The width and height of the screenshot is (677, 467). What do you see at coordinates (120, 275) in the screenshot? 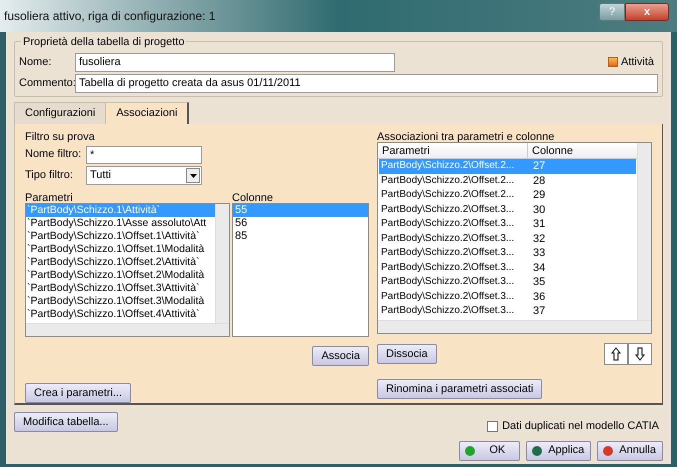
I see `list-item: `PartBody\Schizzo.1\Offset.2\Modalità` at bounding box center [120, 275].